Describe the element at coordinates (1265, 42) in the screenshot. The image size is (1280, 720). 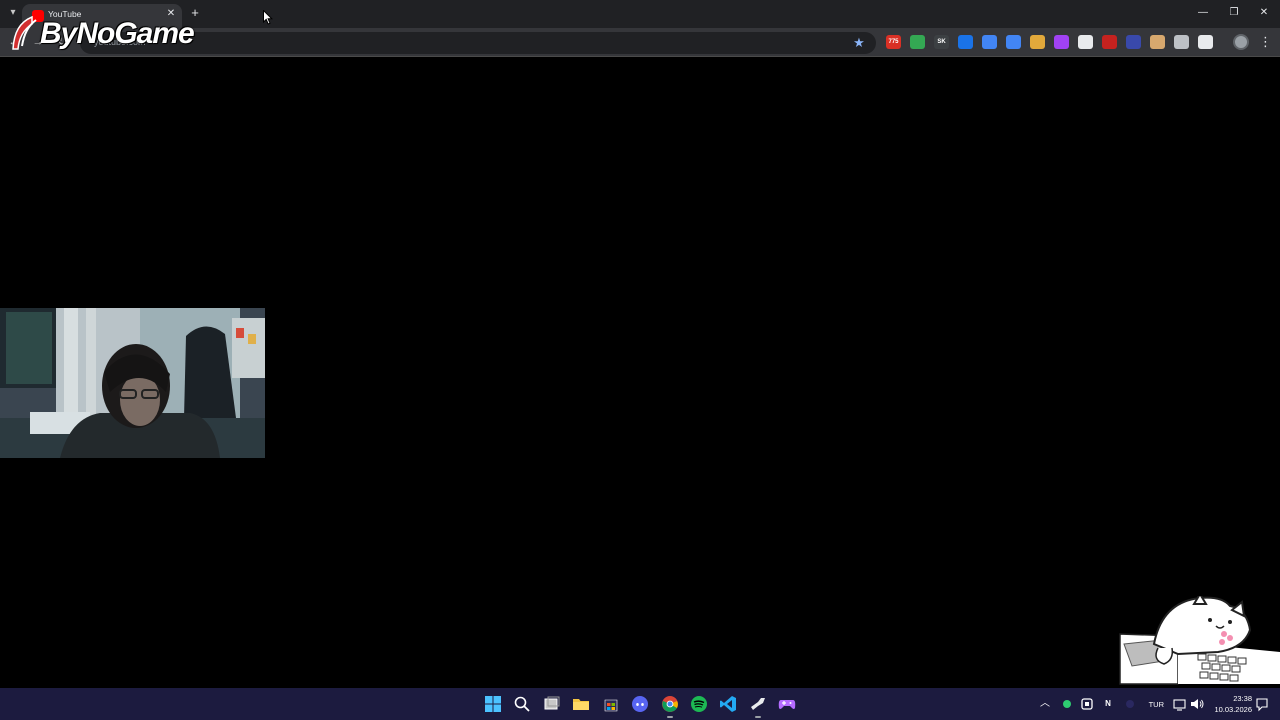
I see `menu-kebab-icon: ⋮` at that location.